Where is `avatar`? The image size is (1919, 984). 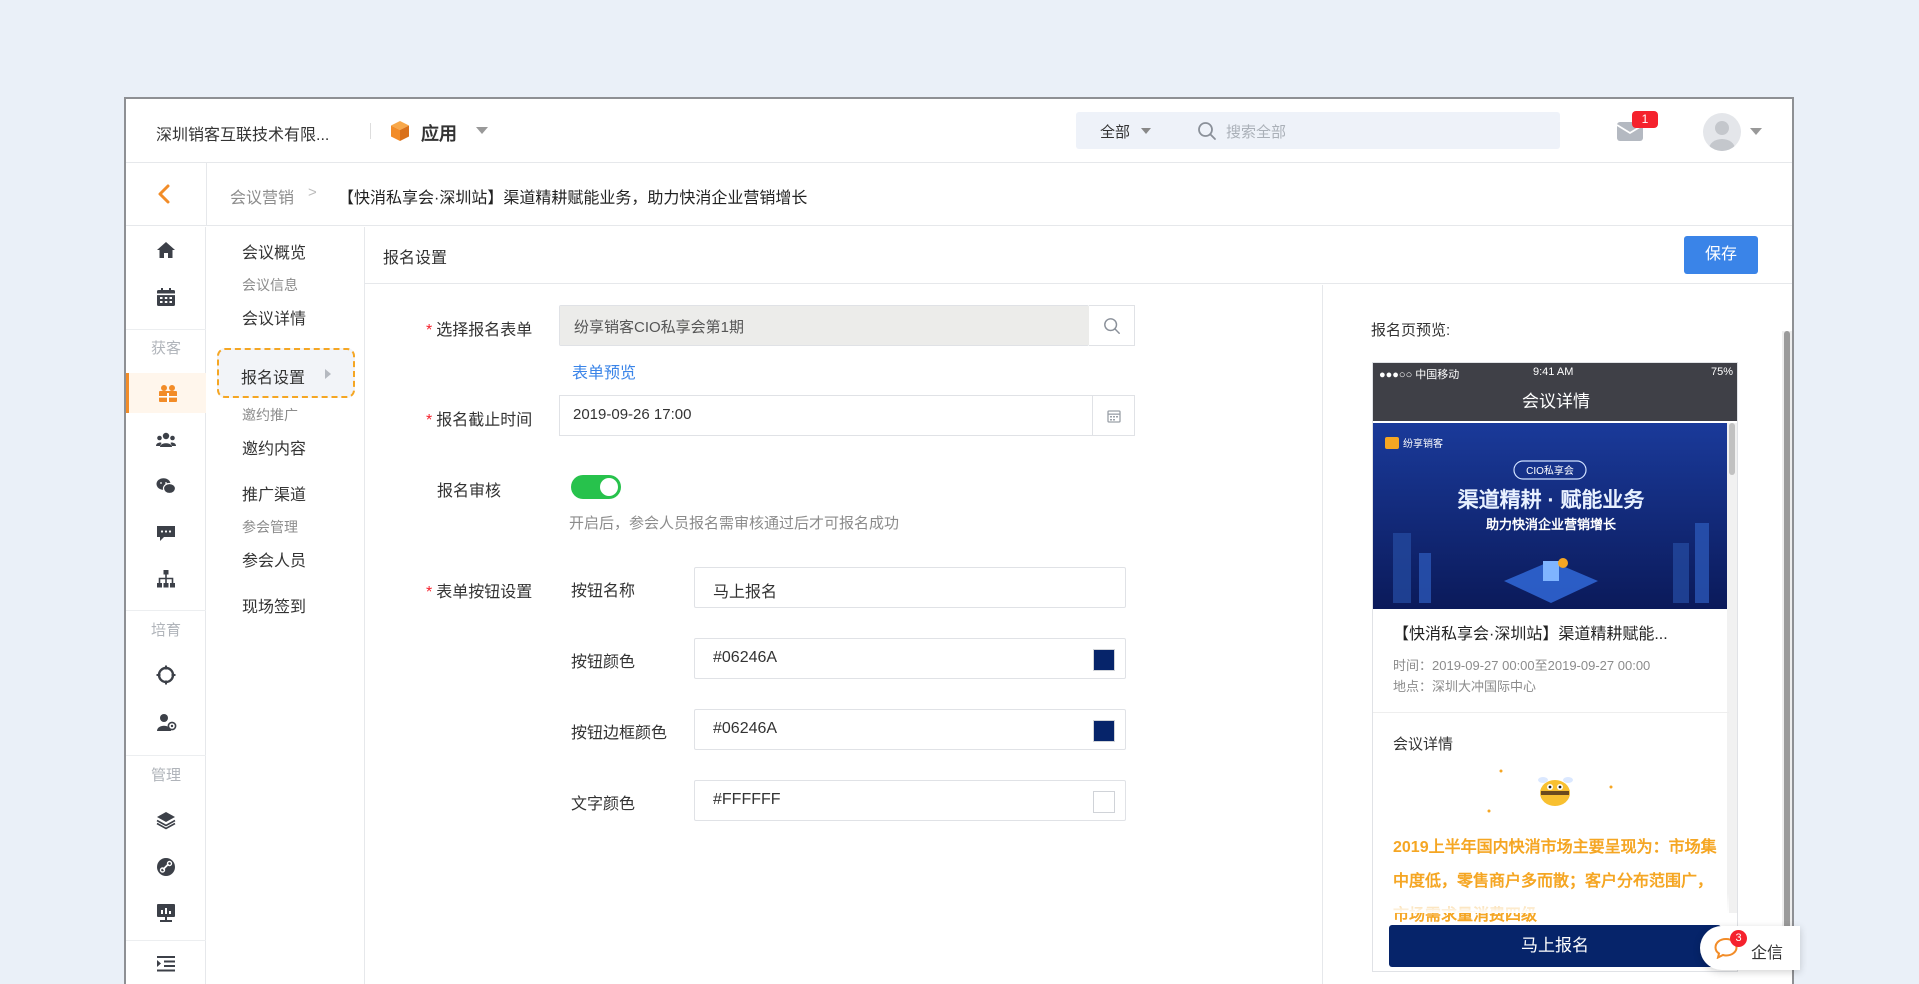
avatar is located at coordinates (1722, 132).